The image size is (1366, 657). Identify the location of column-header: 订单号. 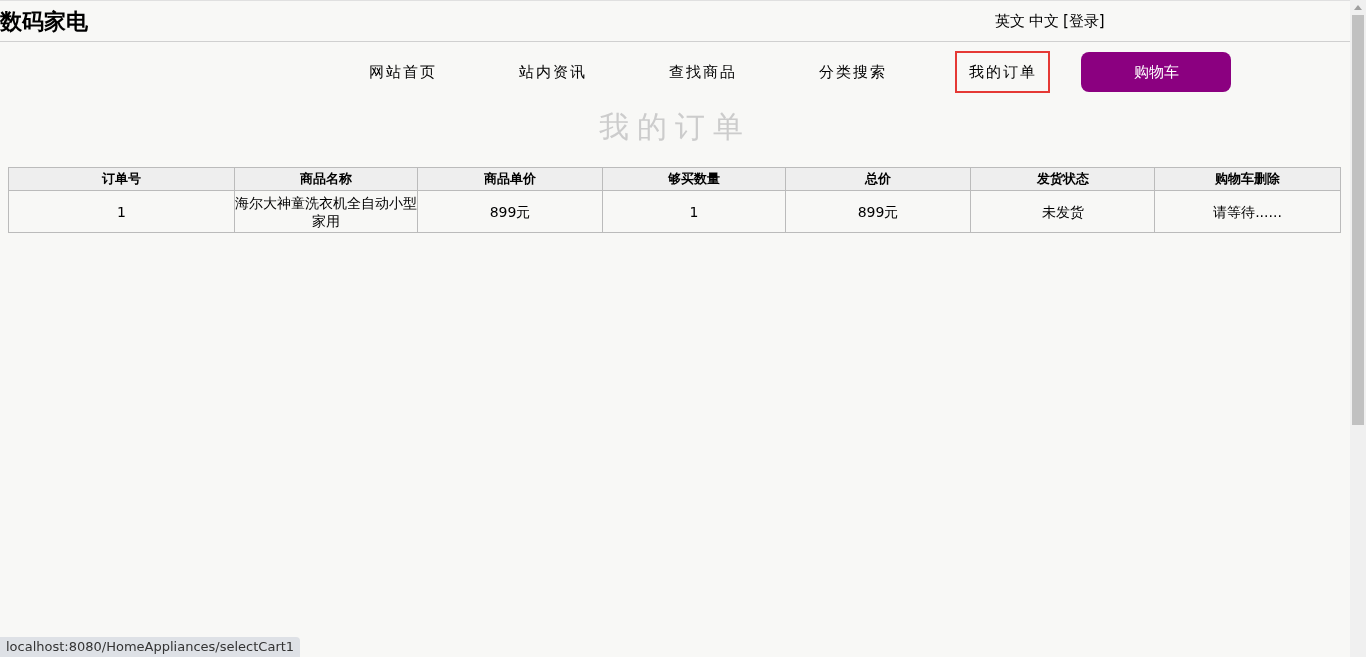
(121, 179).